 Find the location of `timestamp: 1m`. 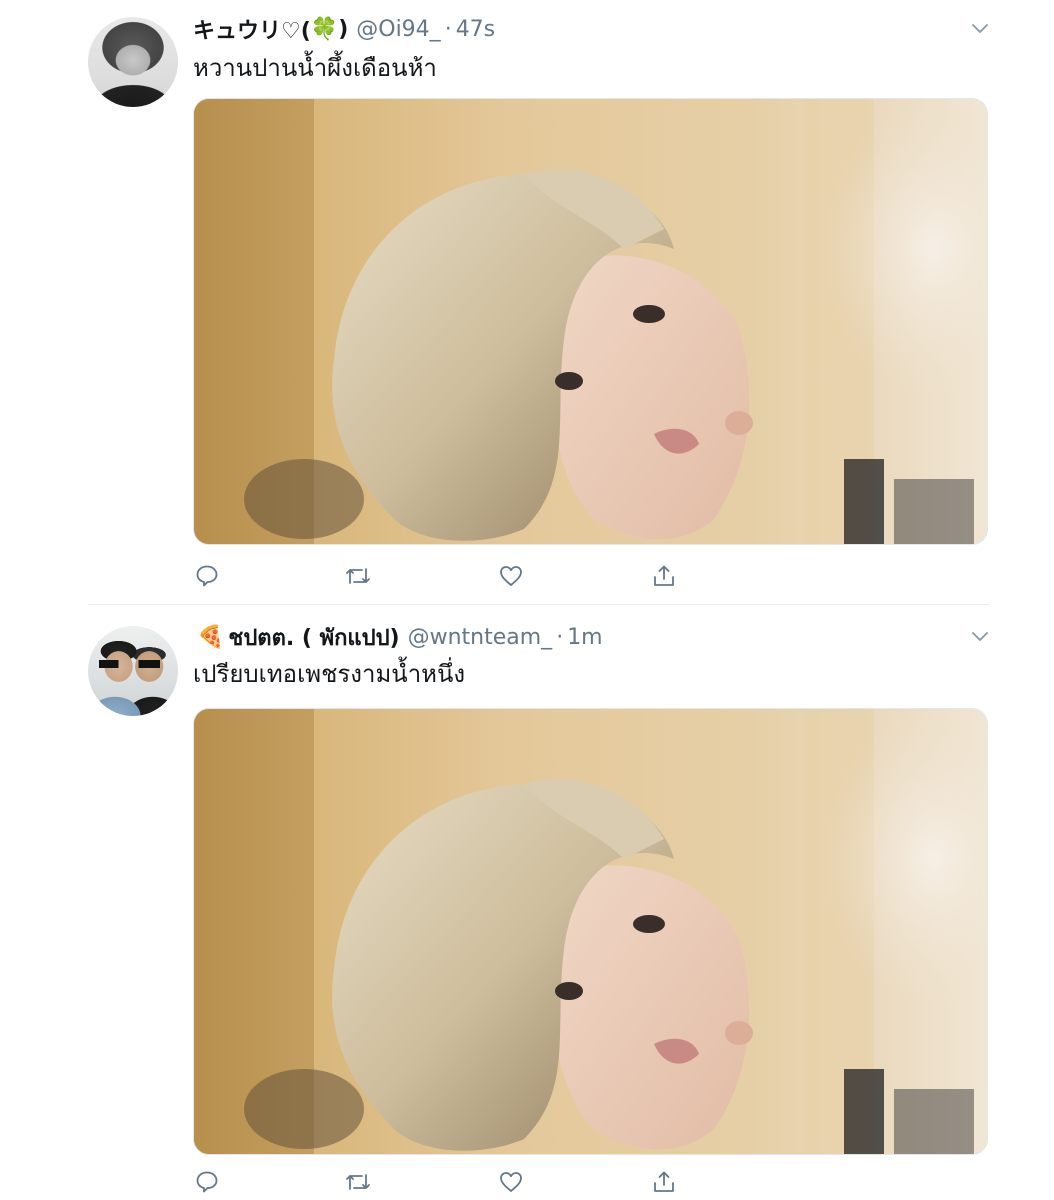

timestamp: 1m is located at coordinates (584, 637).